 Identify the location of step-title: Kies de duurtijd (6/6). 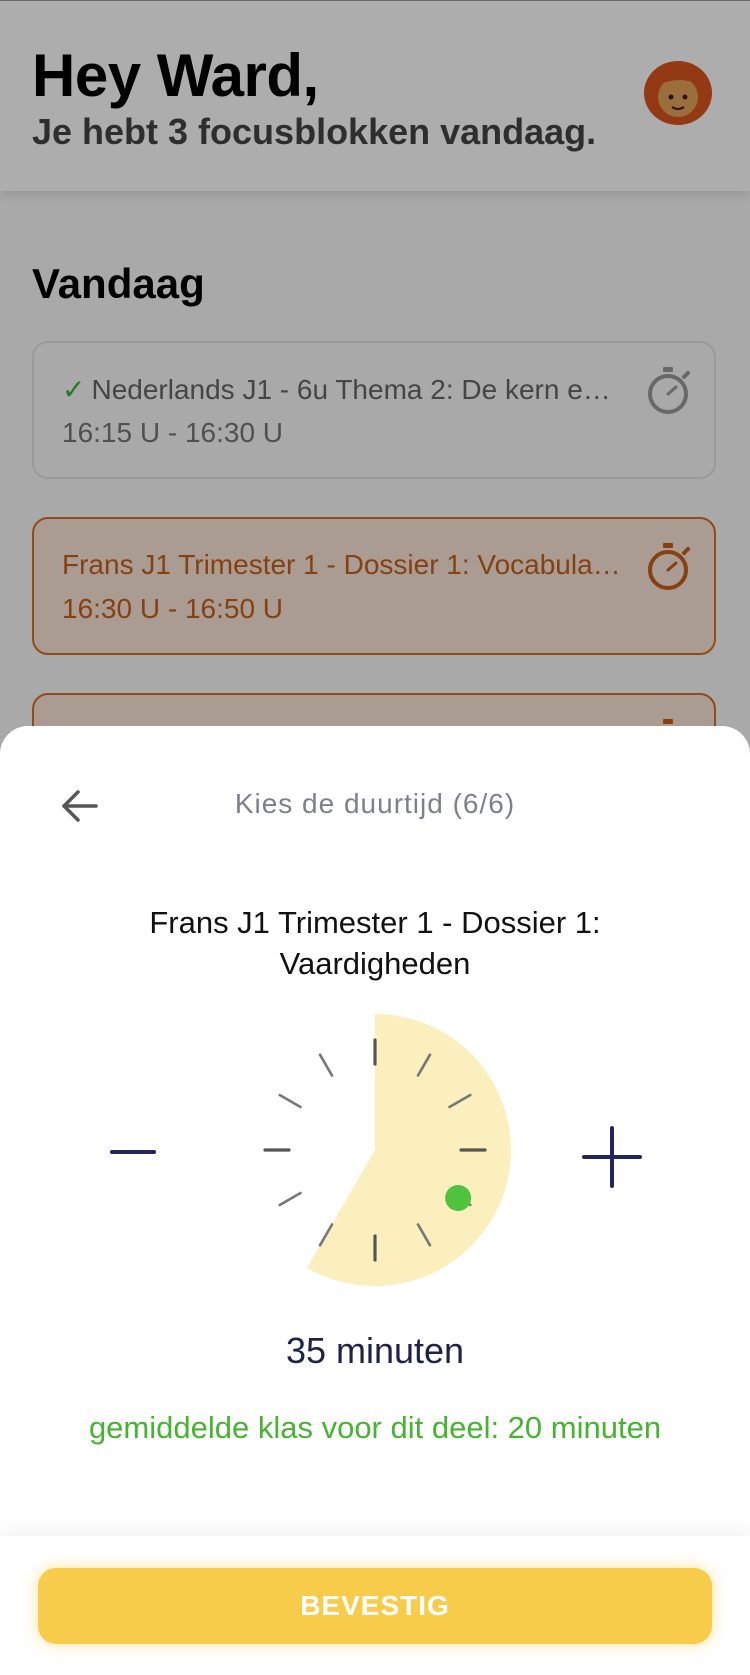
(375, 803).